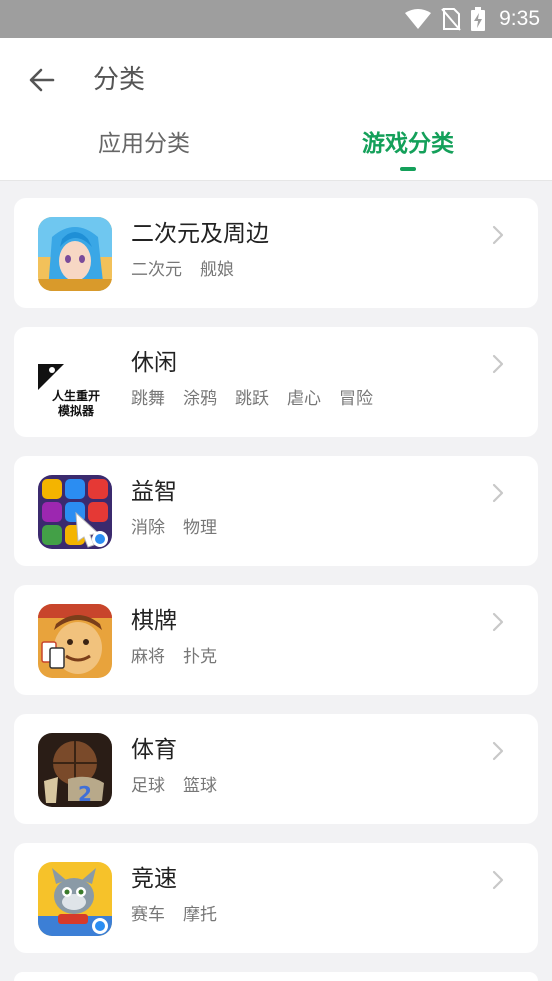  Describe the element at coordinates (75, 899) in the screenshot. I see `talking-tom-racing-icon` at that location.